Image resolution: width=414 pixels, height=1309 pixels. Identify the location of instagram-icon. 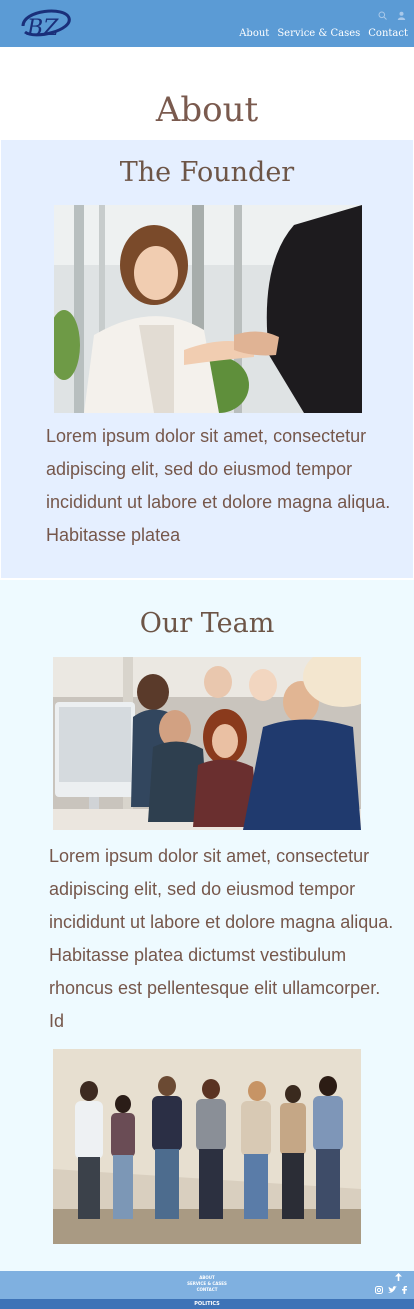
(379, 1291).